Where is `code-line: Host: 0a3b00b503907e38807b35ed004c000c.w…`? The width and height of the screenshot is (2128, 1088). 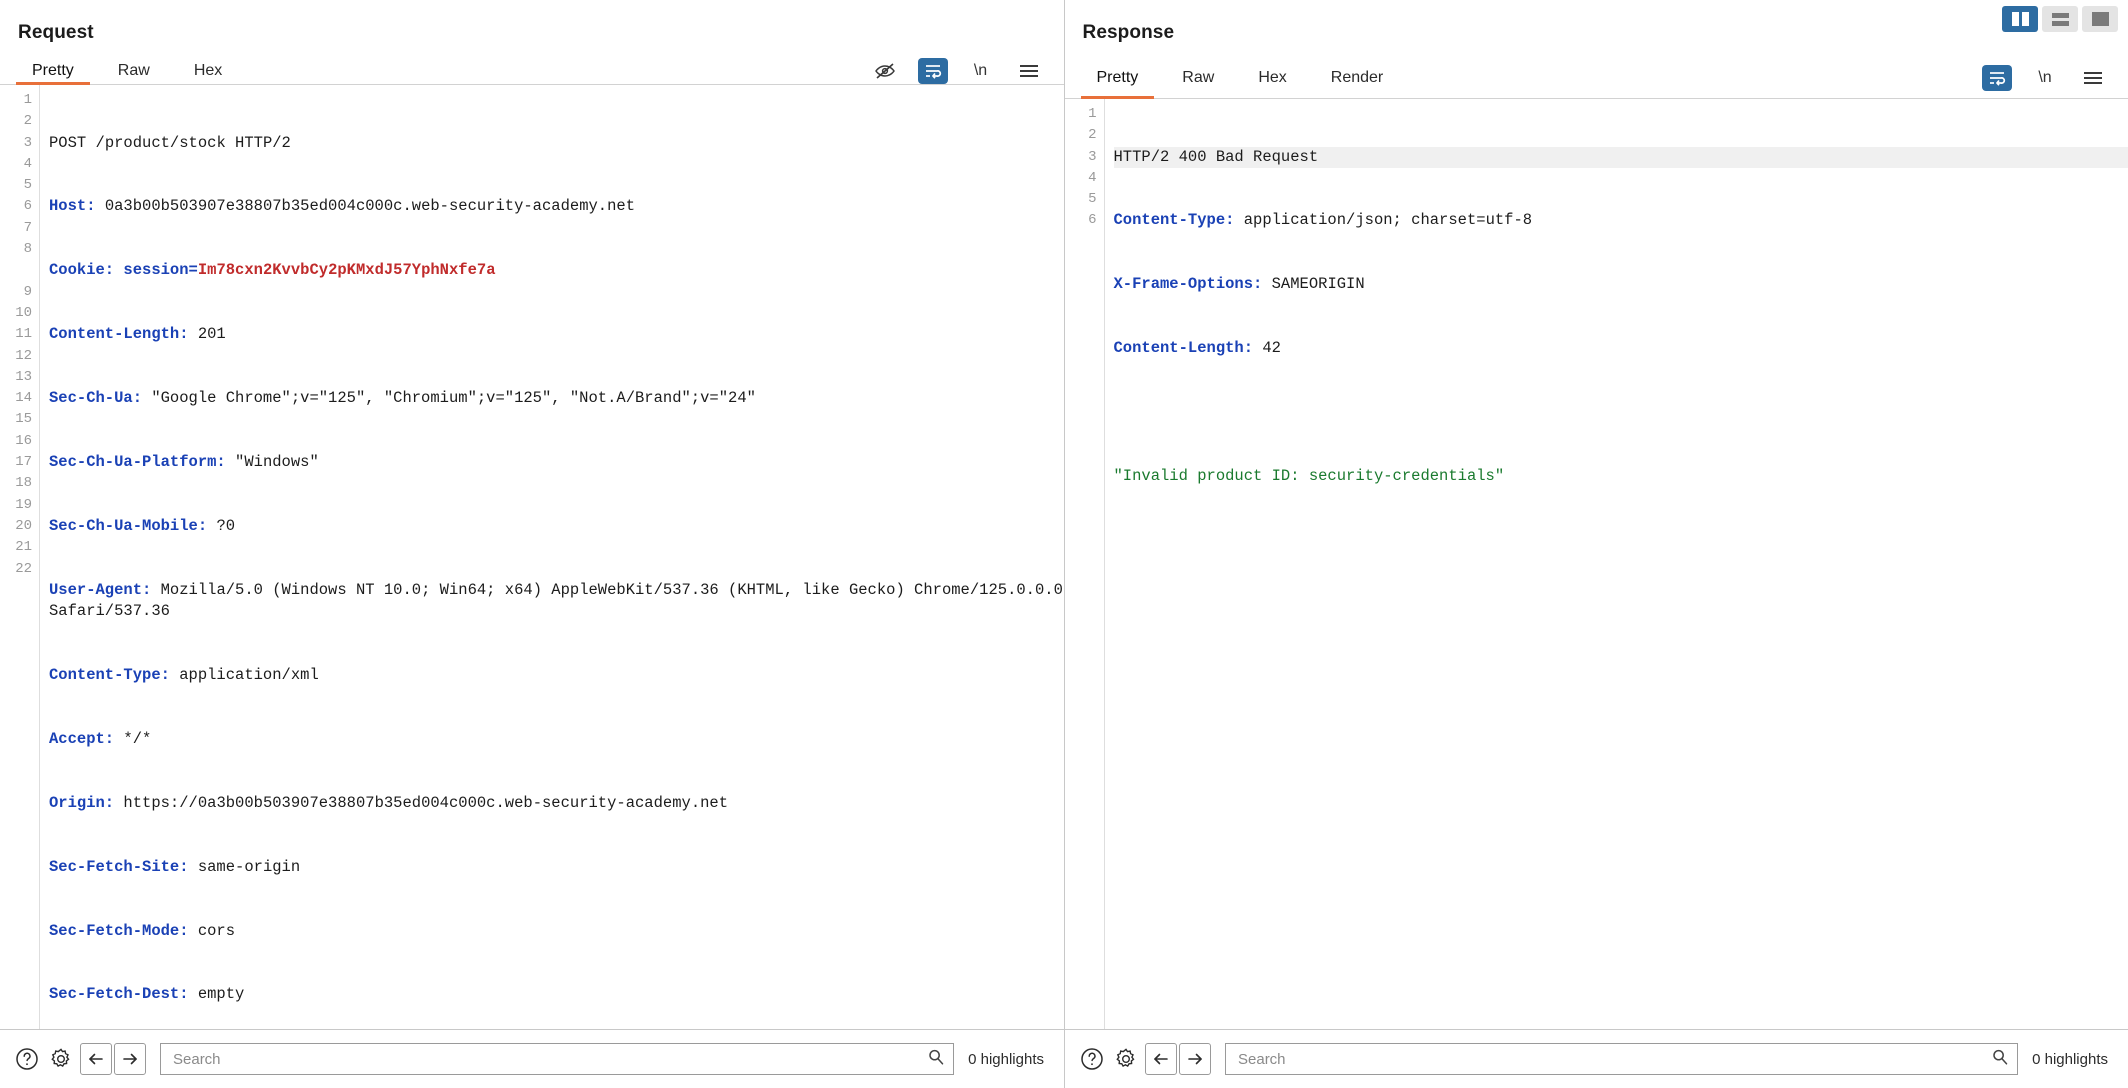
code-line: Host: 0a3b00b503907e38807b35ed004c000c.w… is located at coordinates (556, 206).